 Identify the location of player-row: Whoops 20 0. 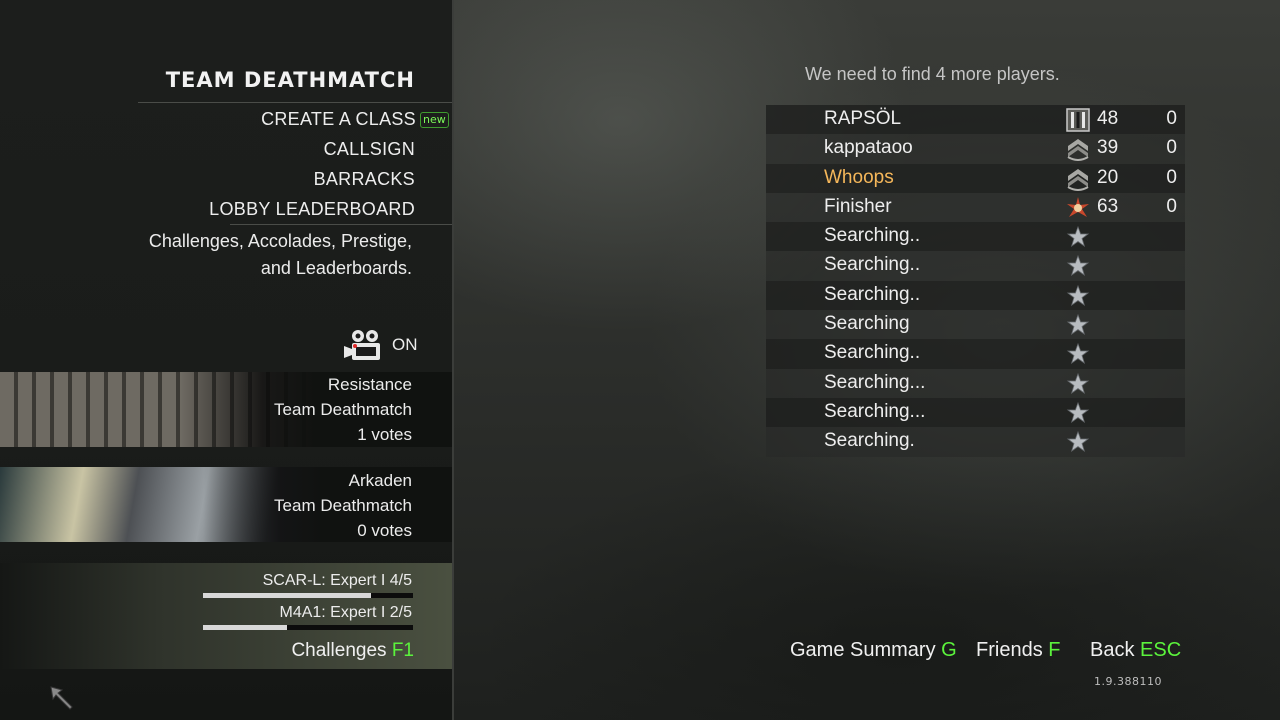
(975, 178).